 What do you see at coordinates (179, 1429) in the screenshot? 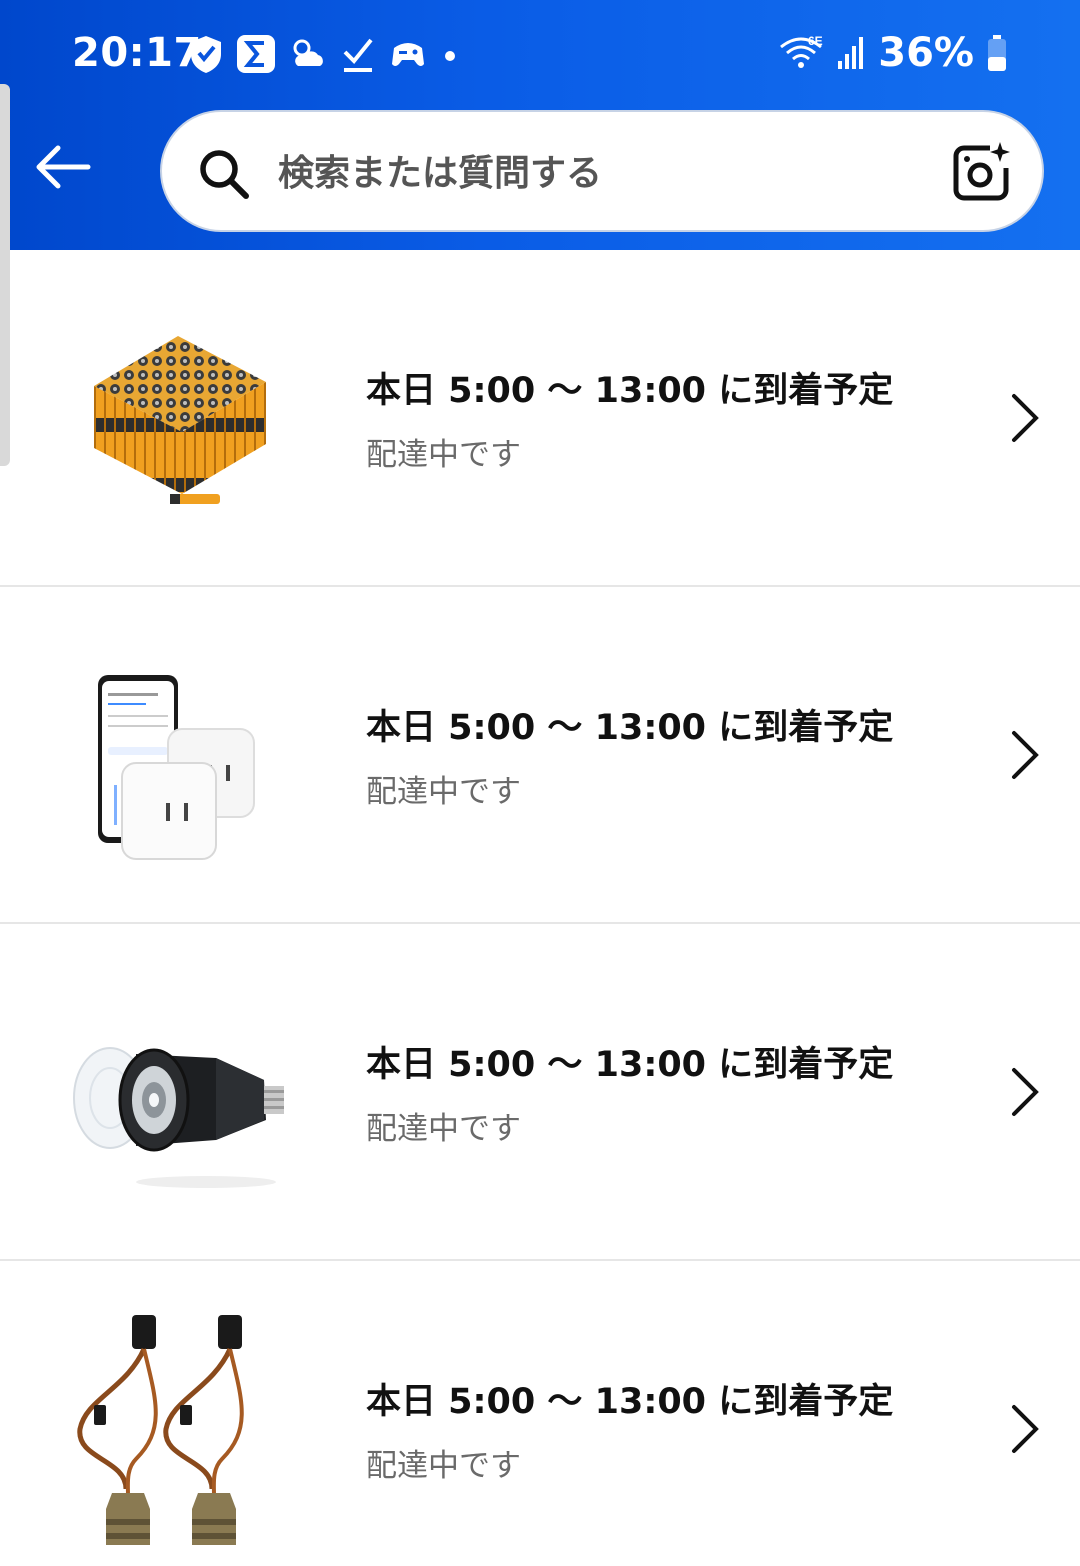
I see `pendant-socket-image` at bounding box center [179, 1429].